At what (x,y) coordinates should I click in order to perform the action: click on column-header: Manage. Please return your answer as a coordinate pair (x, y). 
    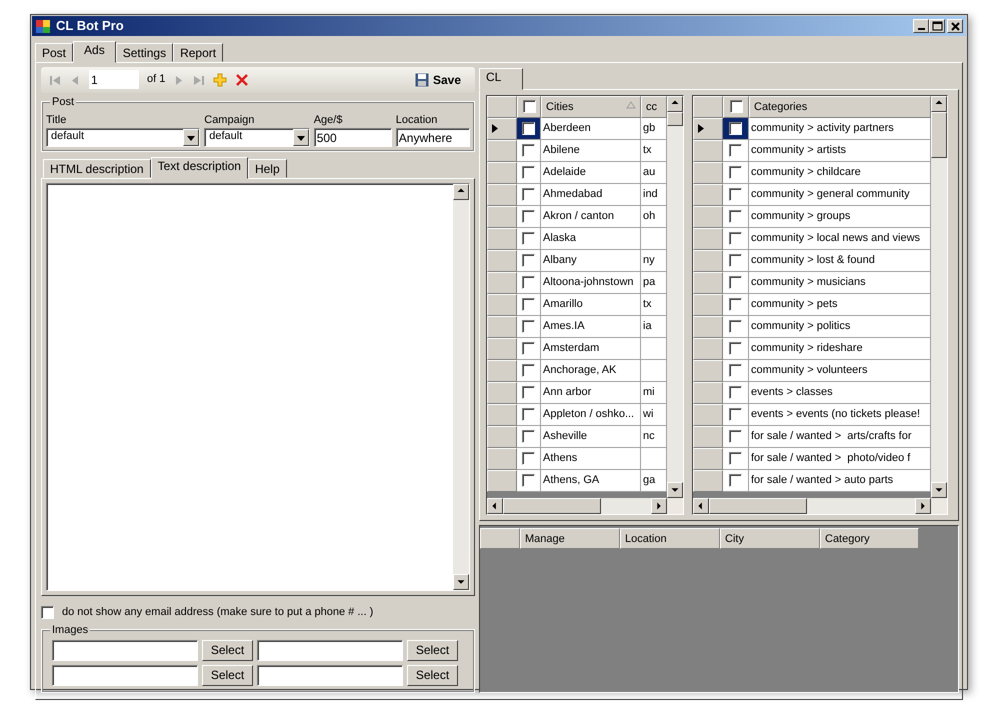
    Looking at the image, I should click on (570, 538).